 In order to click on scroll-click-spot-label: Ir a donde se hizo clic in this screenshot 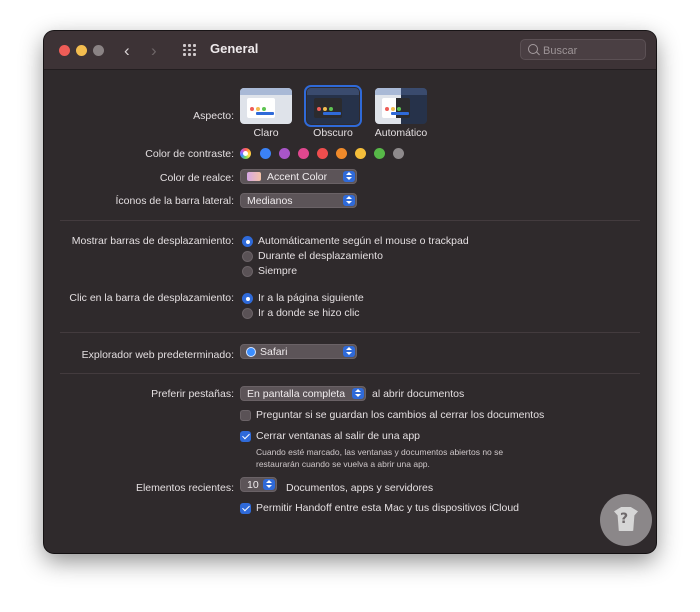, I will do `click(309, 313)`.